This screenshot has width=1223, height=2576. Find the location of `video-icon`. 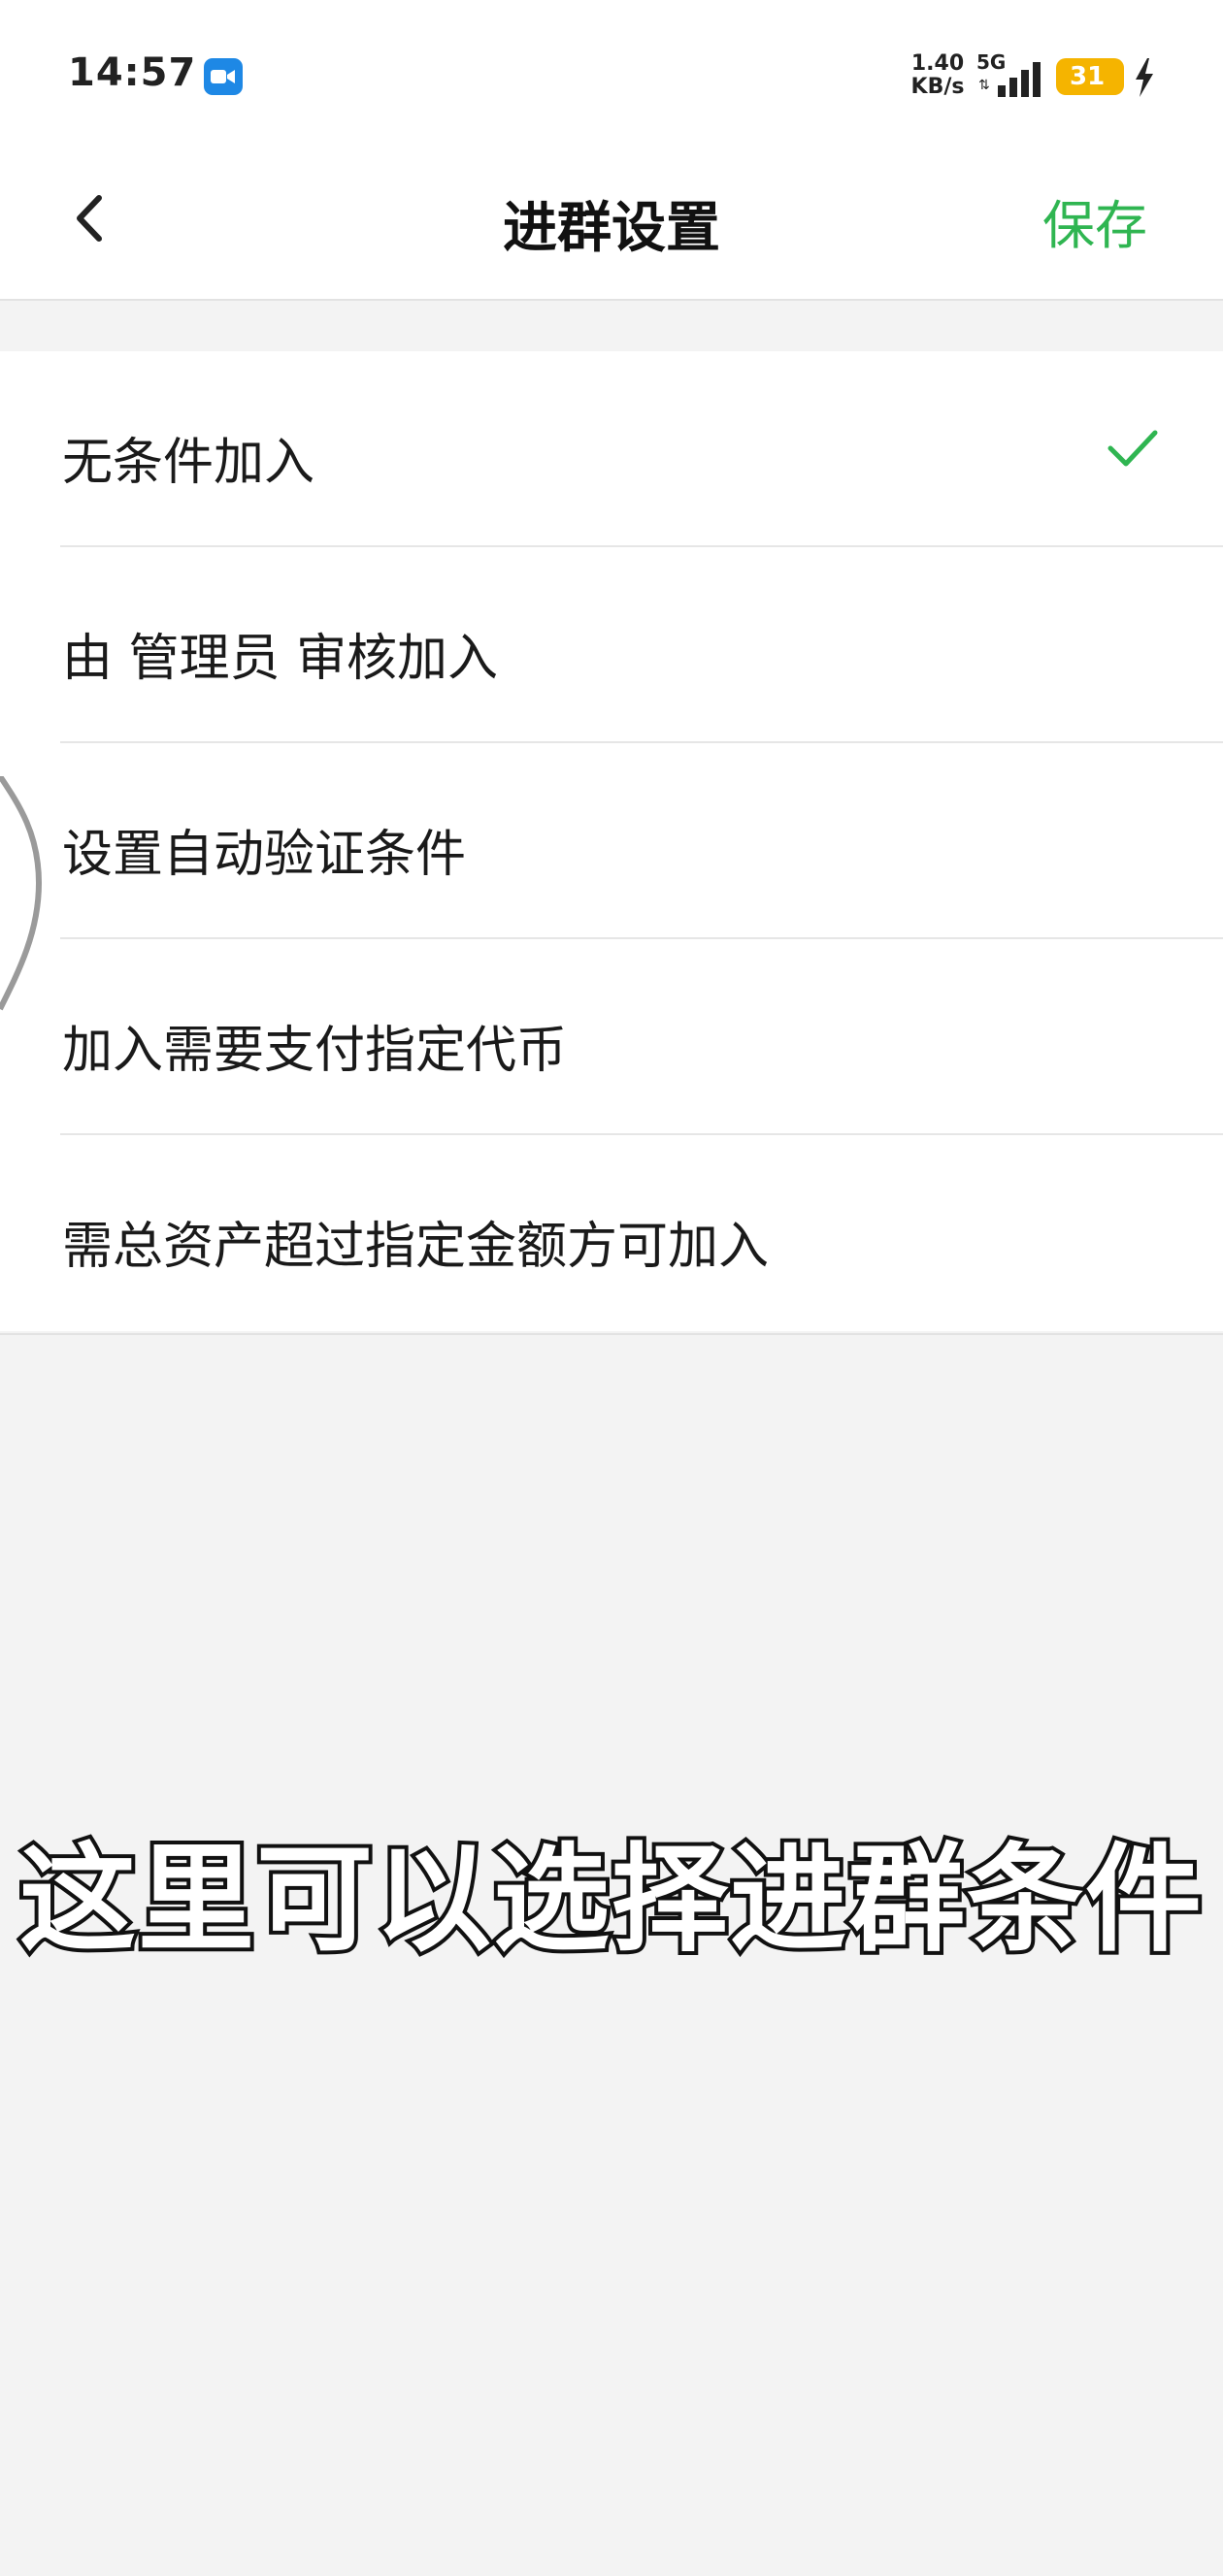

video-icon is located at coordinates (223, 76).